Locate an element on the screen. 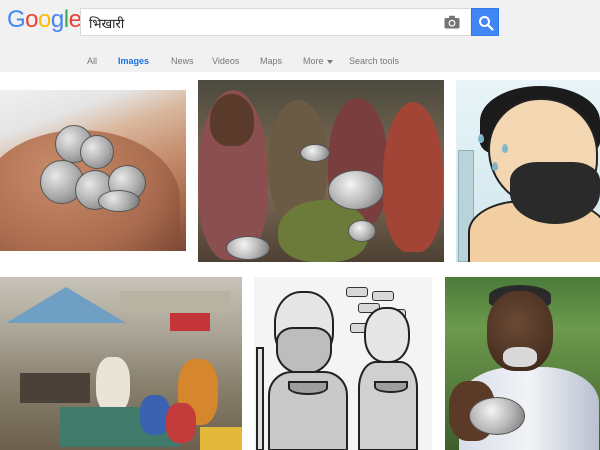 The width and height of the screenshot is (600, 450). result-image-old-man-with-bowl is located at coordinates (522, 363).